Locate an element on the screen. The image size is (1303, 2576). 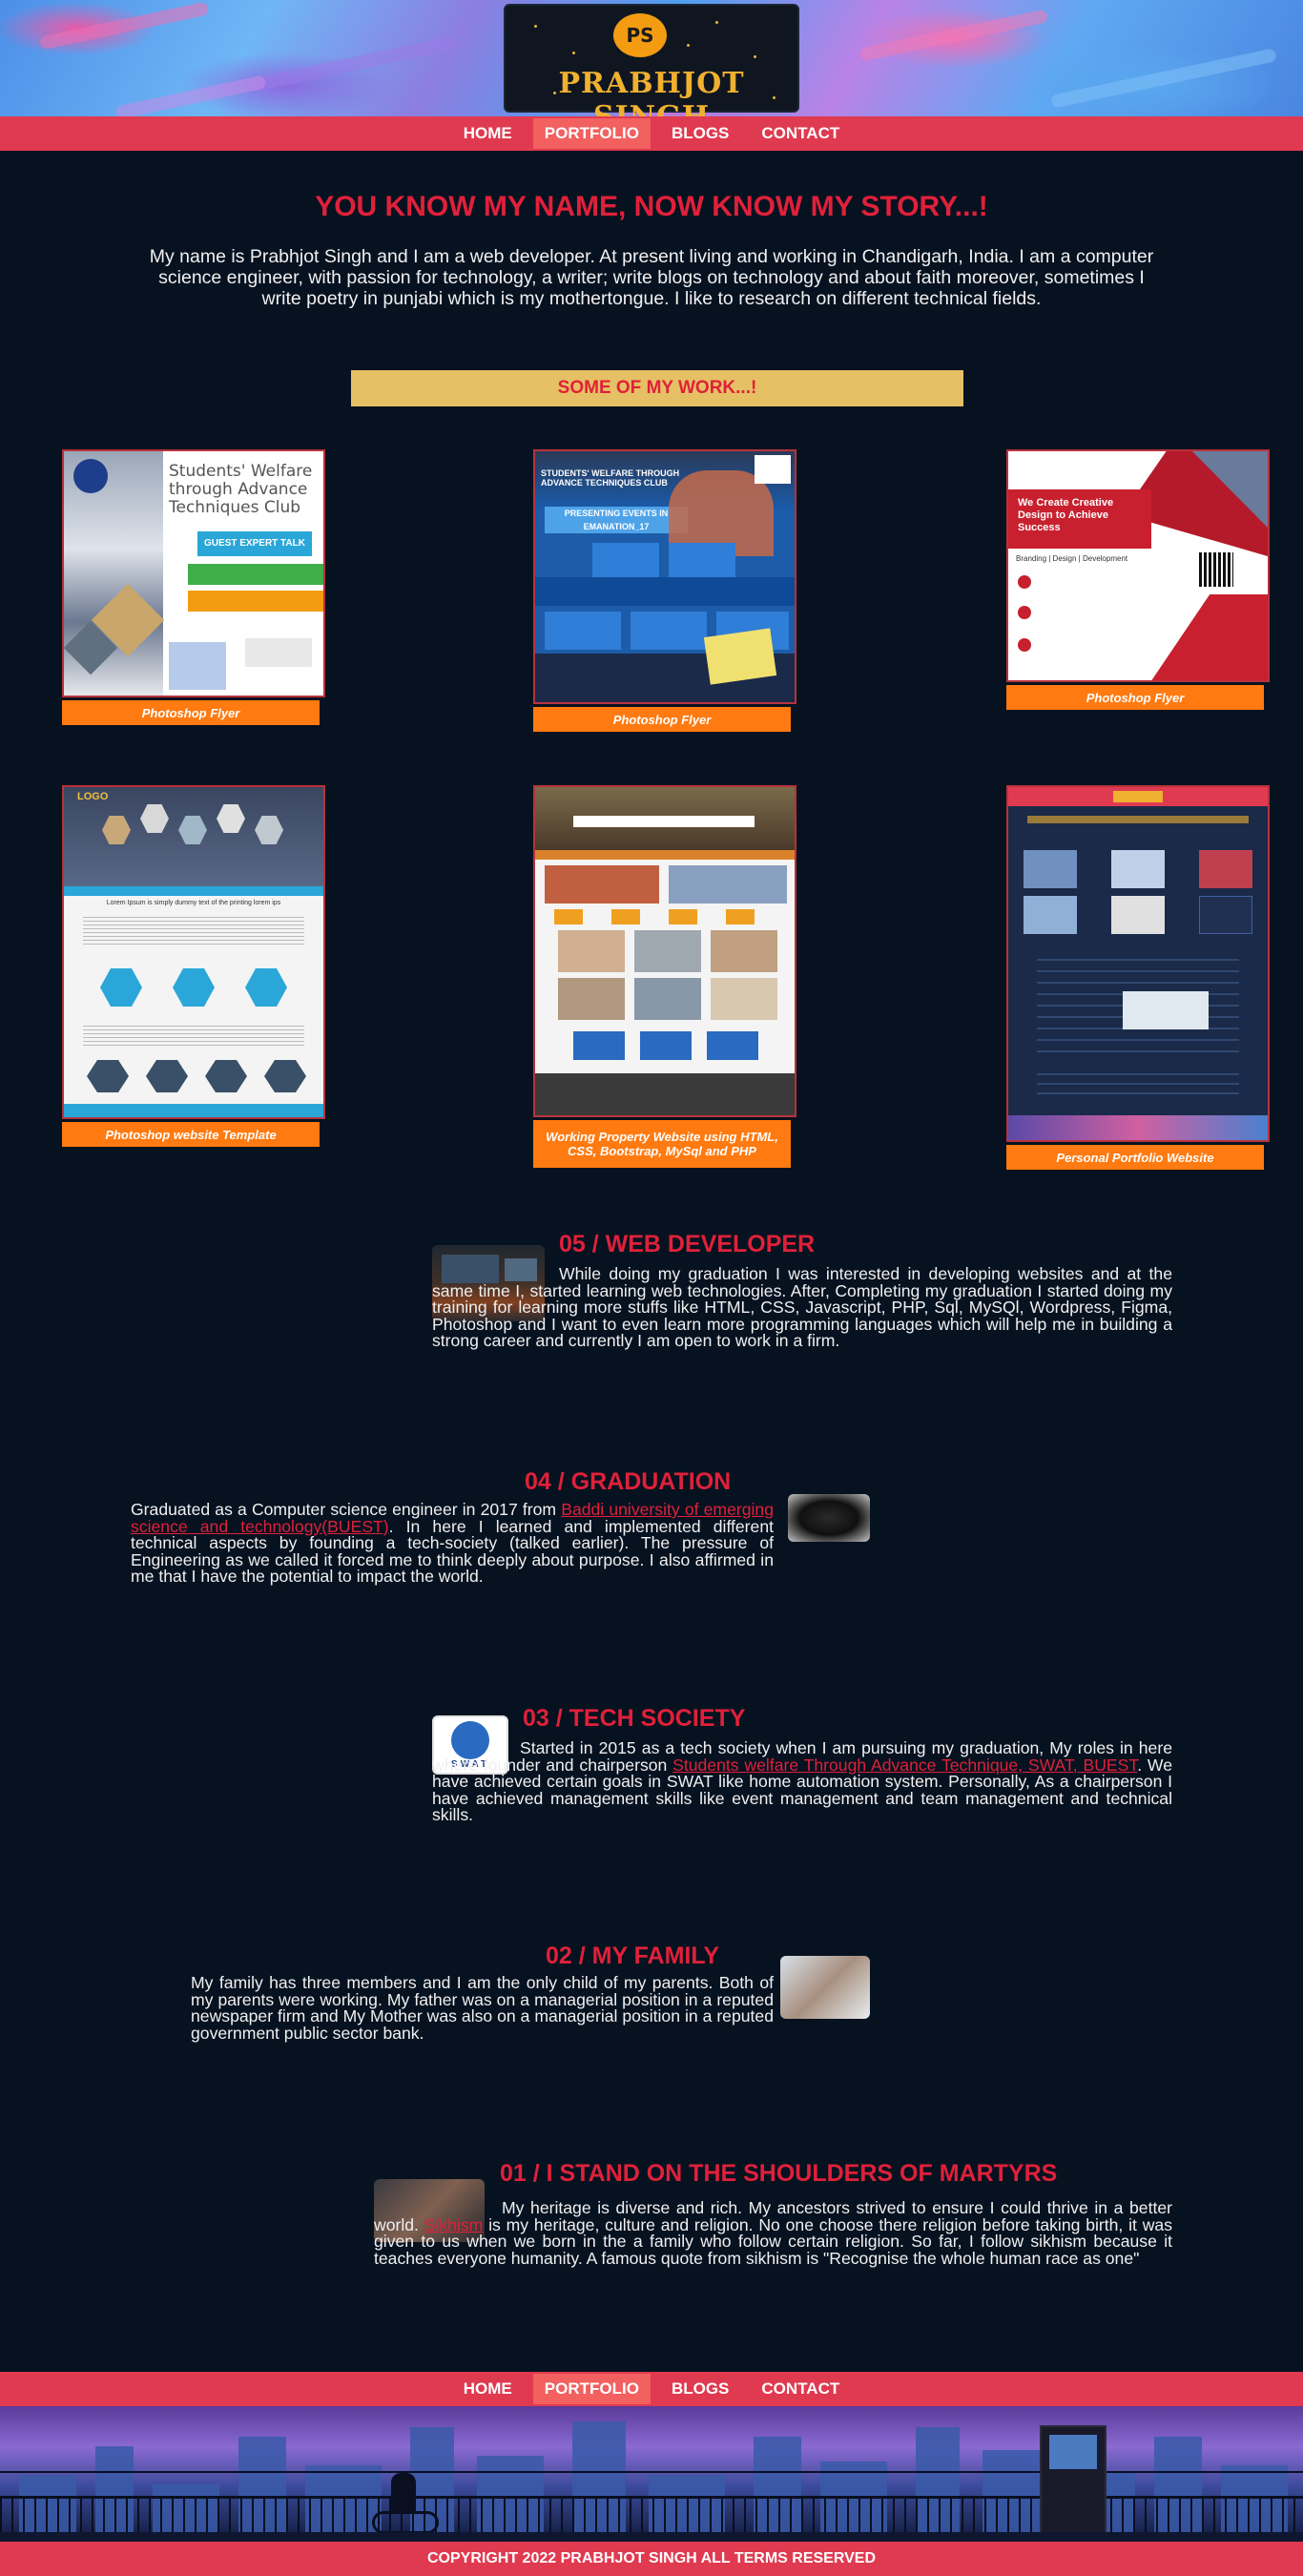
family-image is located at coordinates (825, 1987).